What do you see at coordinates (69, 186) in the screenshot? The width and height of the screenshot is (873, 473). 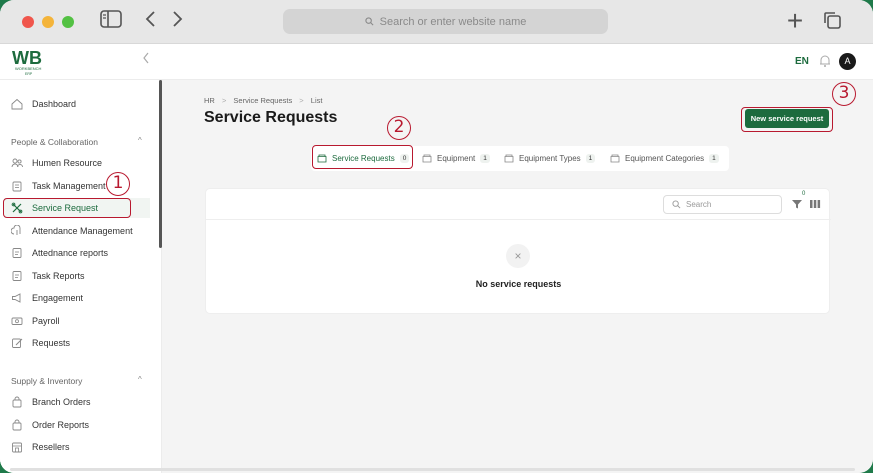 I see `sidebar-item-label: Task Management` at bounding box center [69, 186].